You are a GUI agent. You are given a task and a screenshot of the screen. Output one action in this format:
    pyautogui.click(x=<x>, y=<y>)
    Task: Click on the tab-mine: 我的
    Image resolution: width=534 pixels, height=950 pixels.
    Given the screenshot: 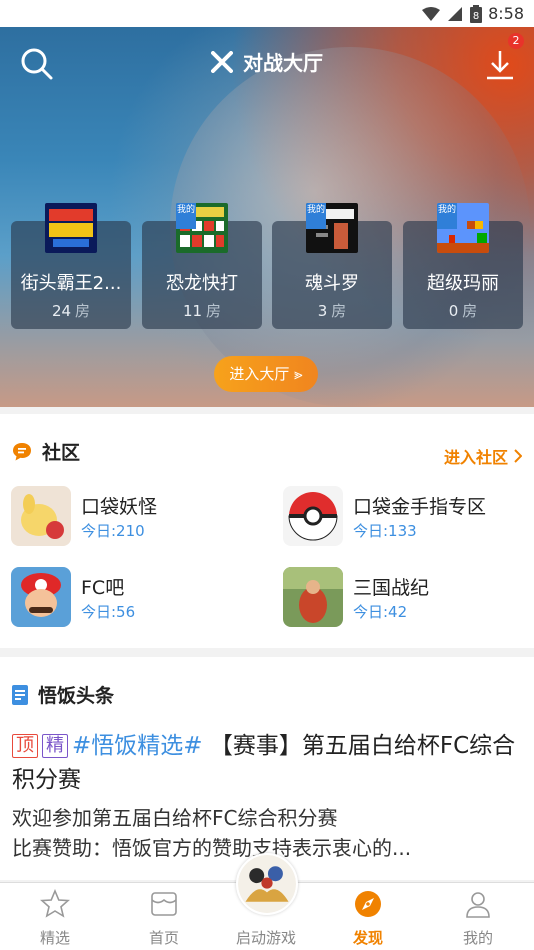 What is the action you would take?
    pyautogui.click(x=478, y=916)
    